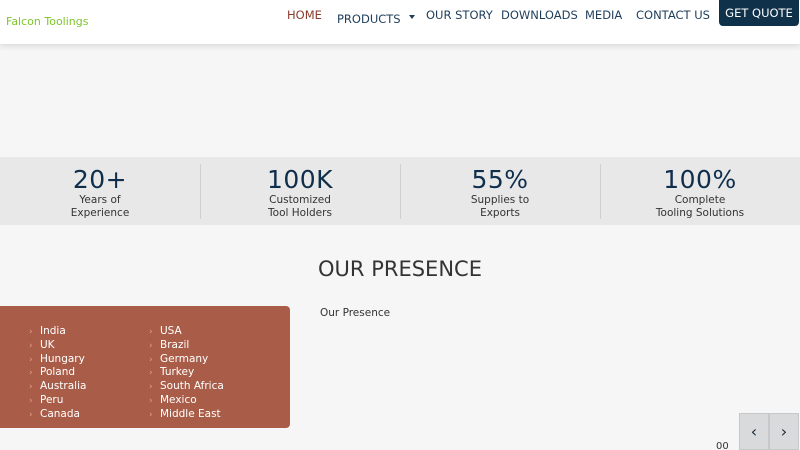  I want to click on country-item: › South Africa, so click(186, 387).